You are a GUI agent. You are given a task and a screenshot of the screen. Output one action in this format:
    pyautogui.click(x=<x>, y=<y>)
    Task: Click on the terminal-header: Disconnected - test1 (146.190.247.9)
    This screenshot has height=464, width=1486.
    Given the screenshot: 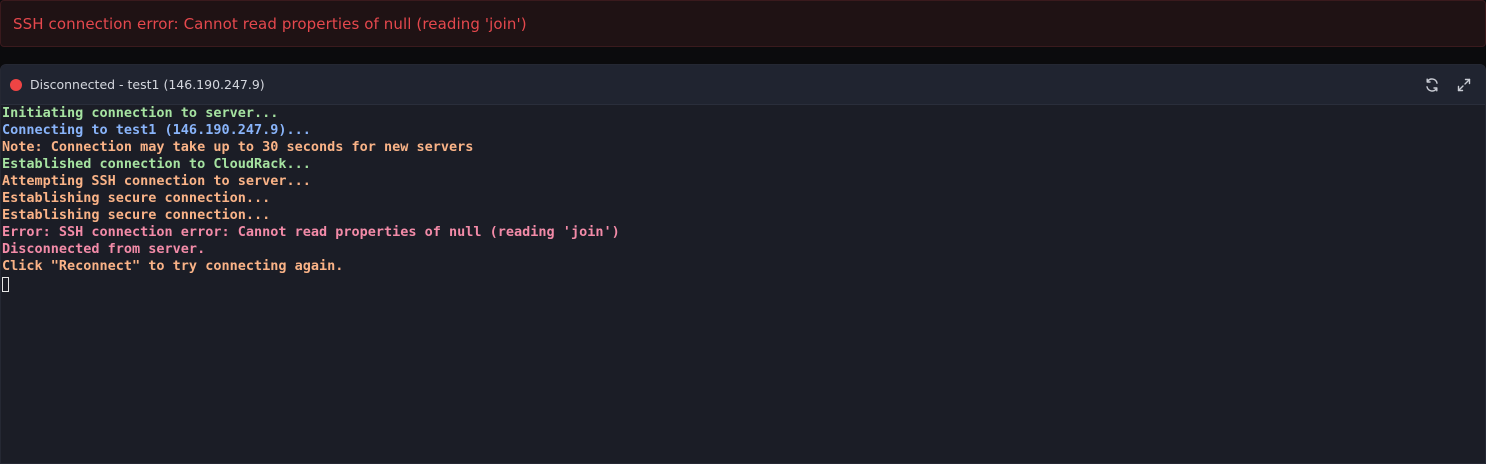 What is the action you would take?
    pyautogui.click(x=743, y=85)
    